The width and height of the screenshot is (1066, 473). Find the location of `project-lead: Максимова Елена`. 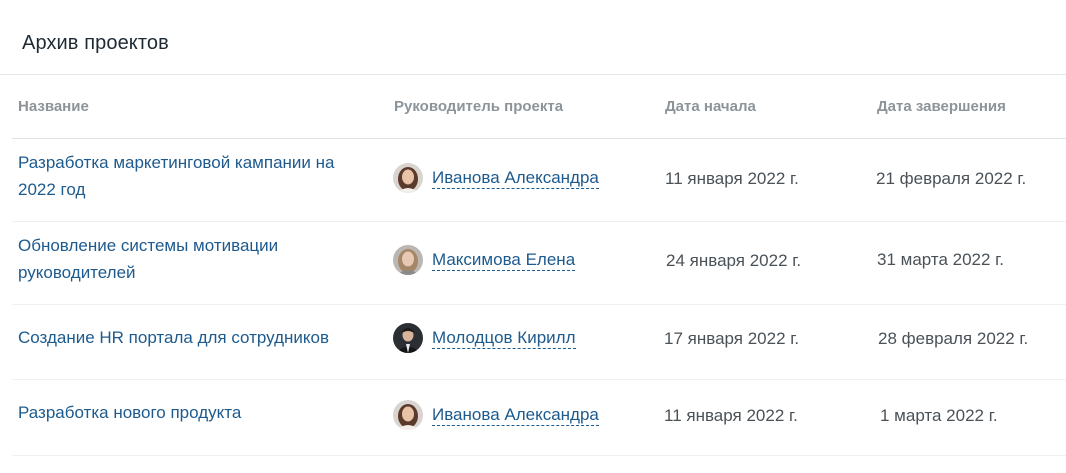

project-lead: Максимова Елена is located at coordinates (484, 260).